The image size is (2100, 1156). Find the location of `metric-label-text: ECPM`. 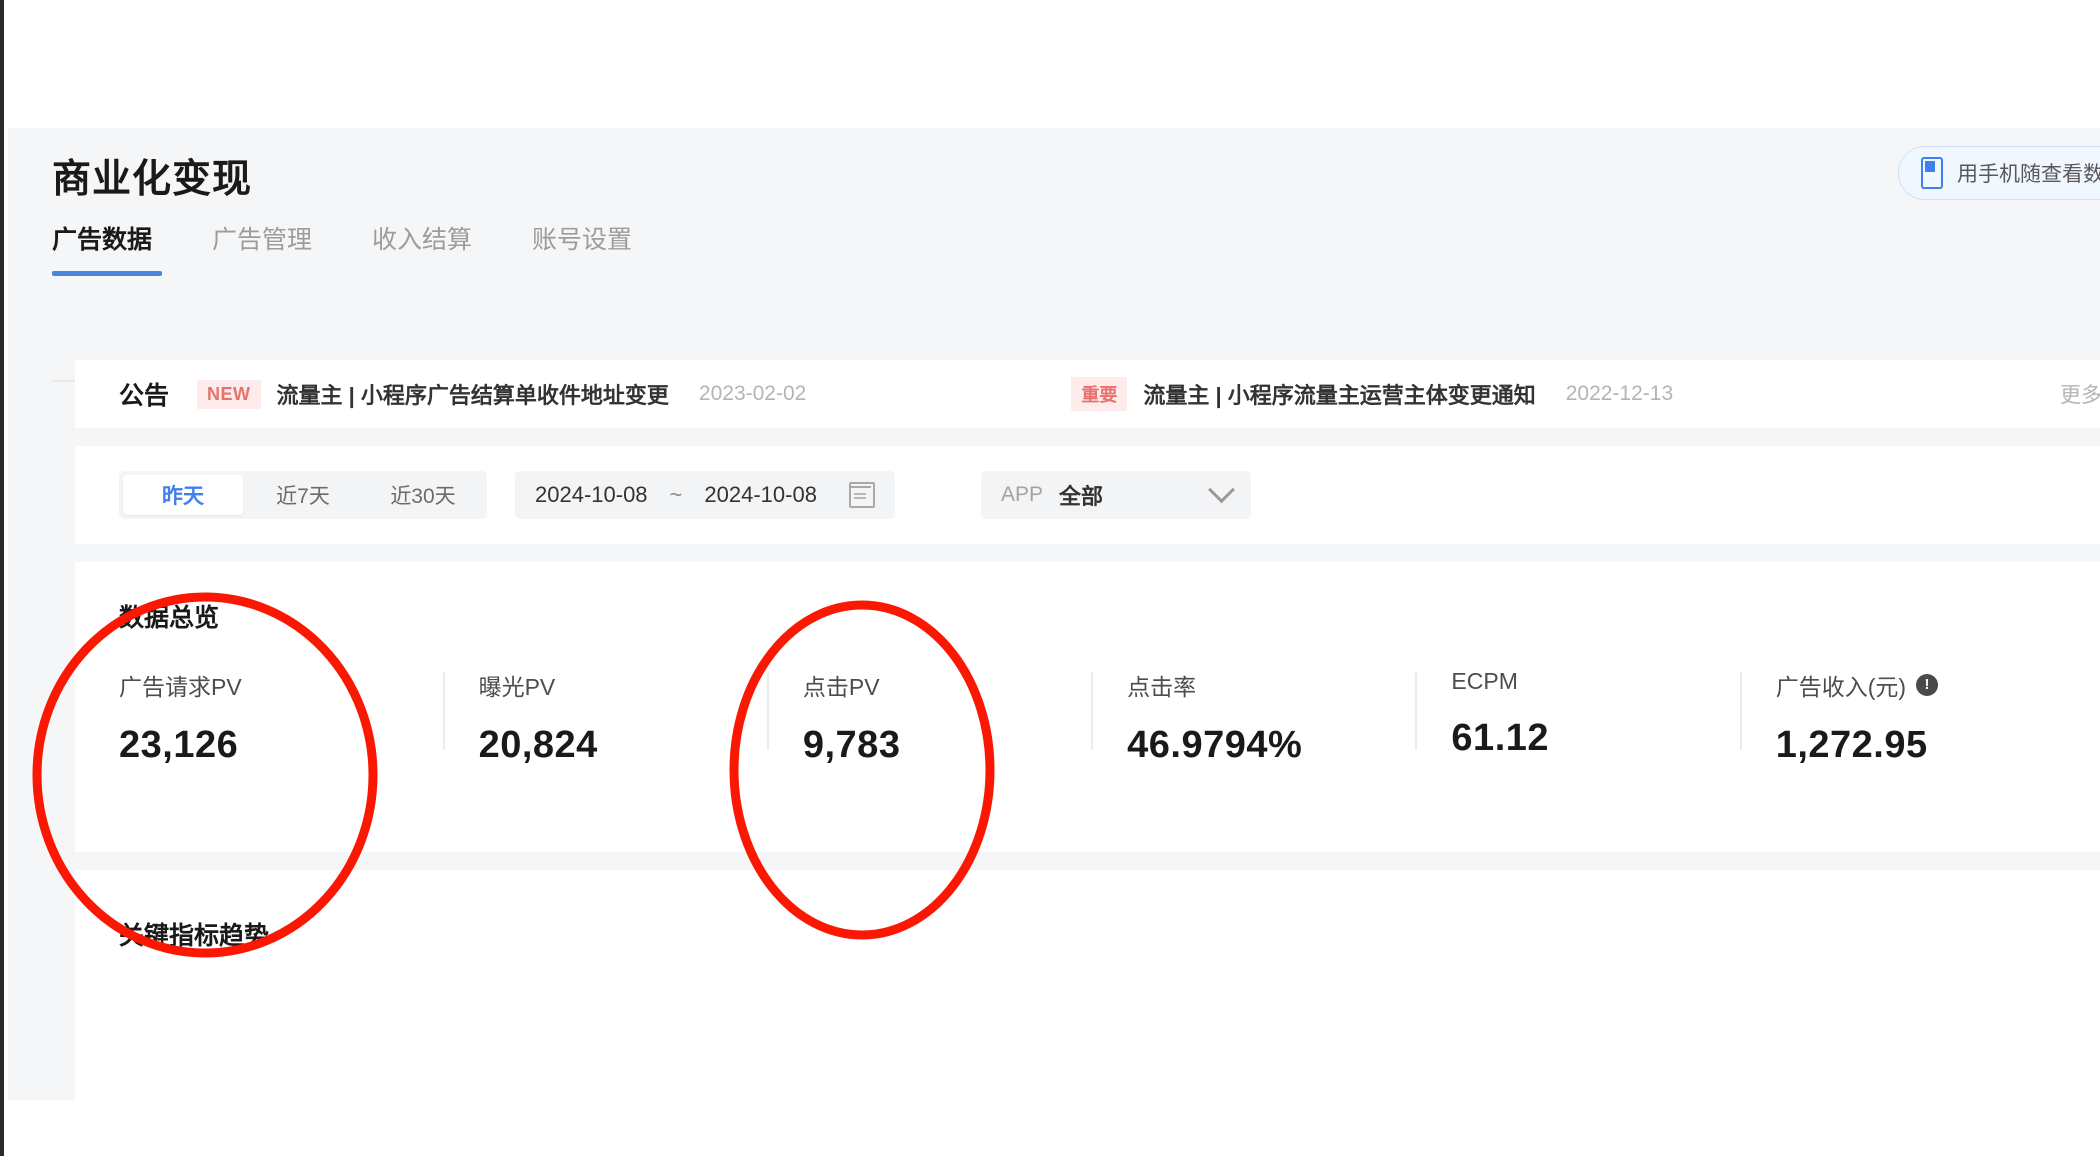

metric-label-text: ECPM is located at coordinates (1484, 681).